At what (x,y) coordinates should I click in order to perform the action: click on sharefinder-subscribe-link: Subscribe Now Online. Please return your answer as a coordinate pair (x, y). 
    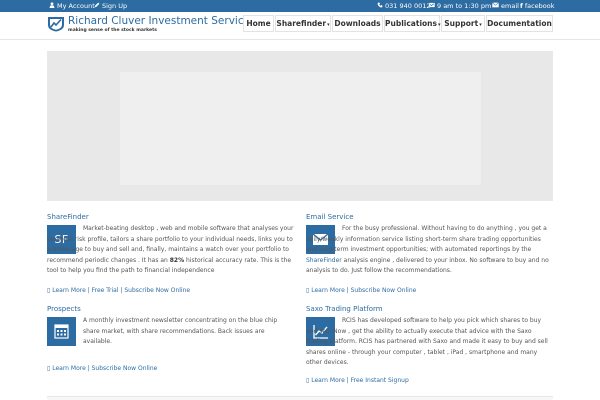
    Looking at the image, I should click on (157, 290).